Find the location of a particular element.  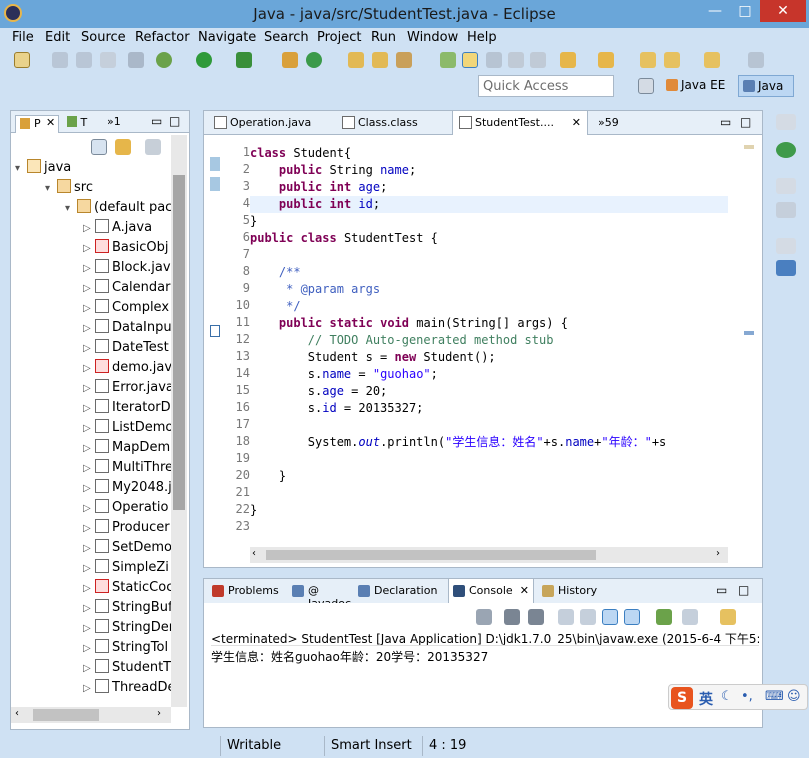

tree-item: ▷ StudentT is located at coordinates (127, 669).